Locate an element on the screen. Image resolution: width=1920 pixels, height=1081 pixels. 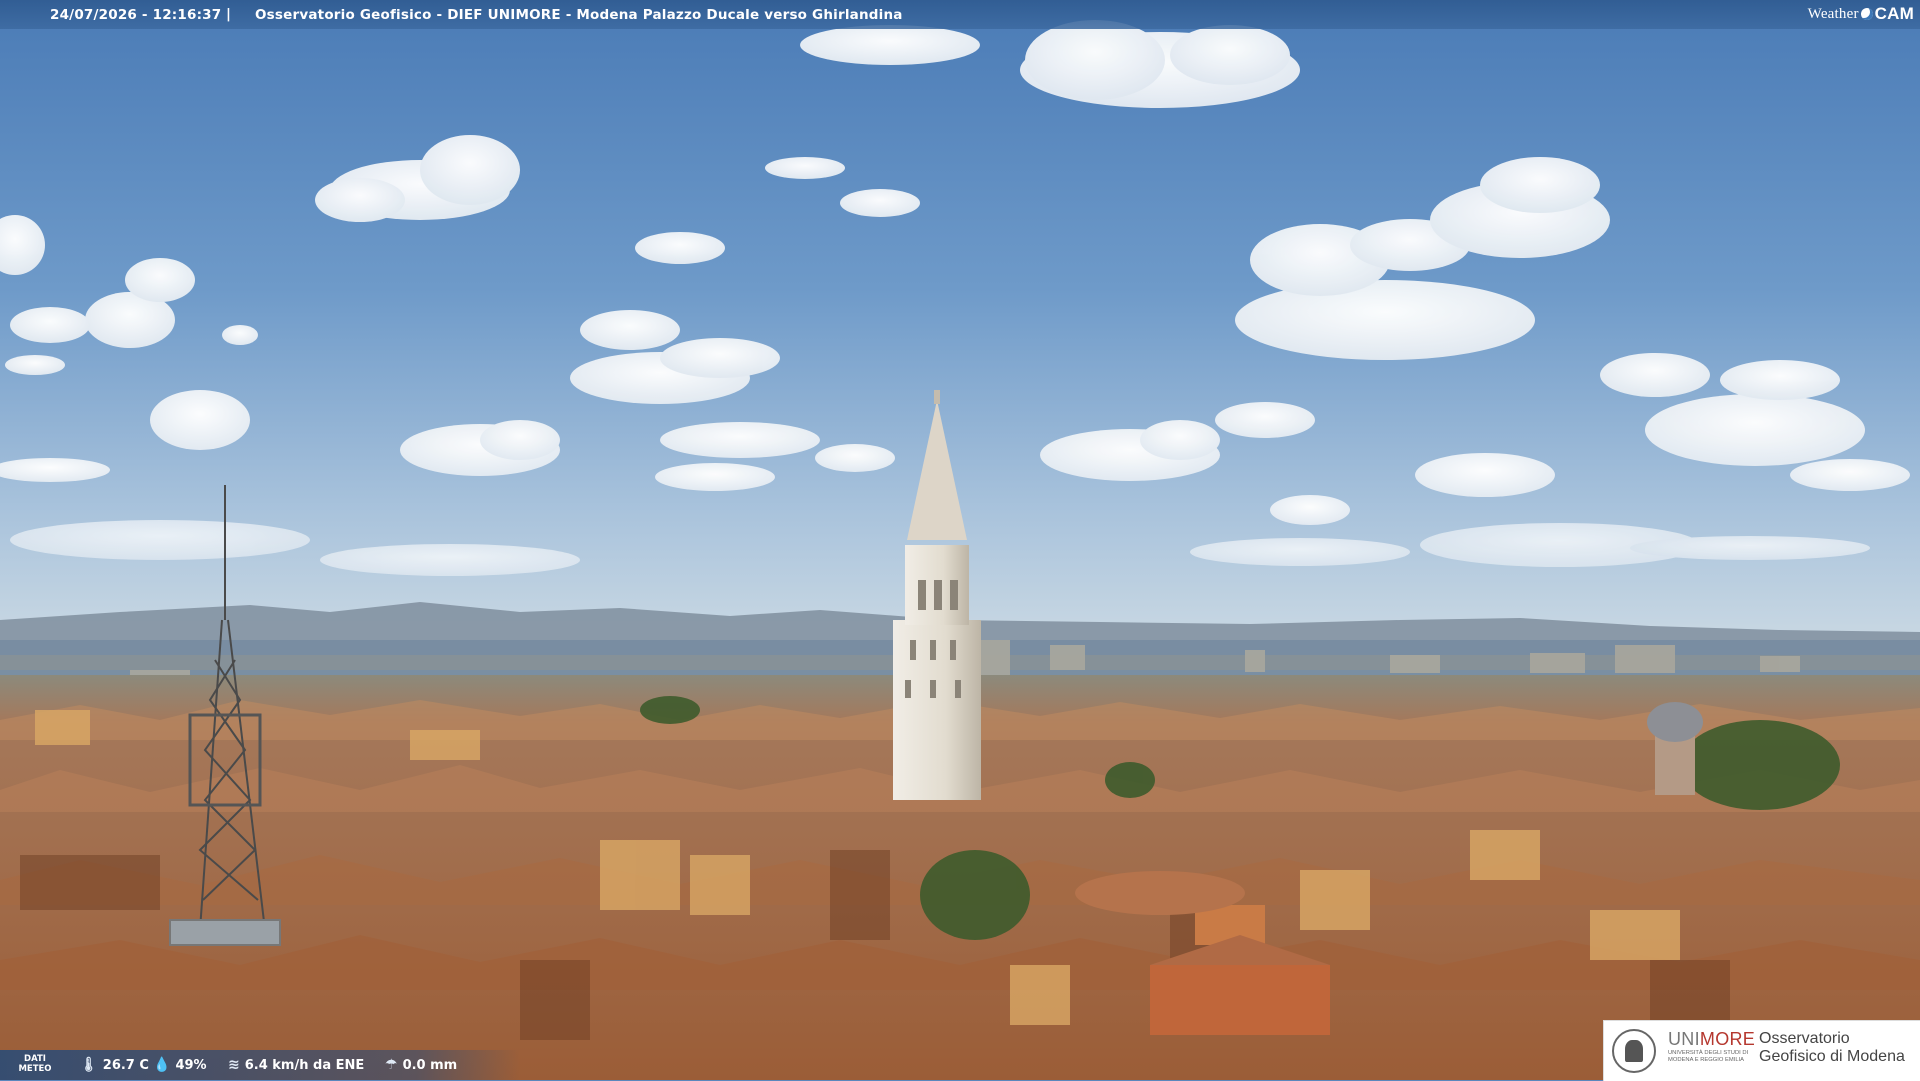
wind-readout: ≋ 6.4 km/h da ENE is located at coordinates (296, 1065).